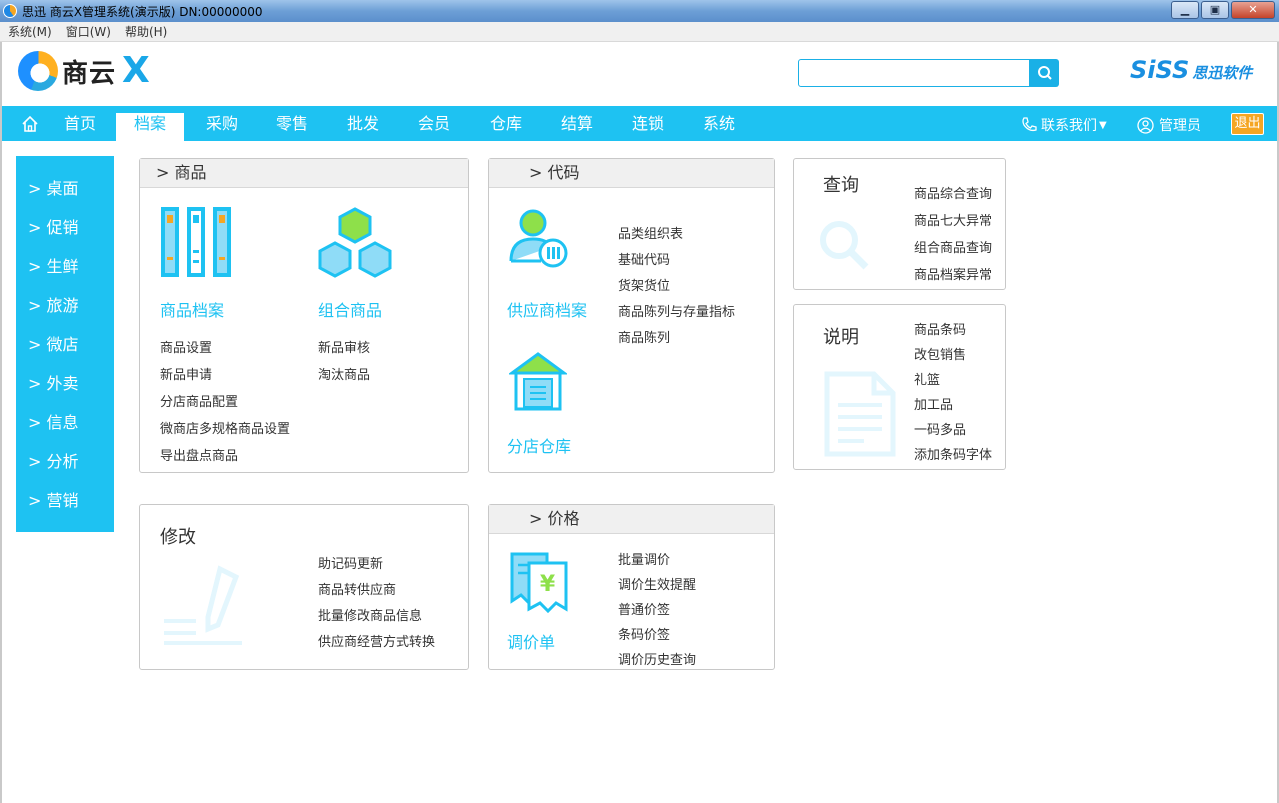 The image size is (1279, 803). Describe the element at coordinates (142, 11) in the screenshot. I see `window-title: 思迅 商云X管理系统(演示版) DN:00000000` at that location.